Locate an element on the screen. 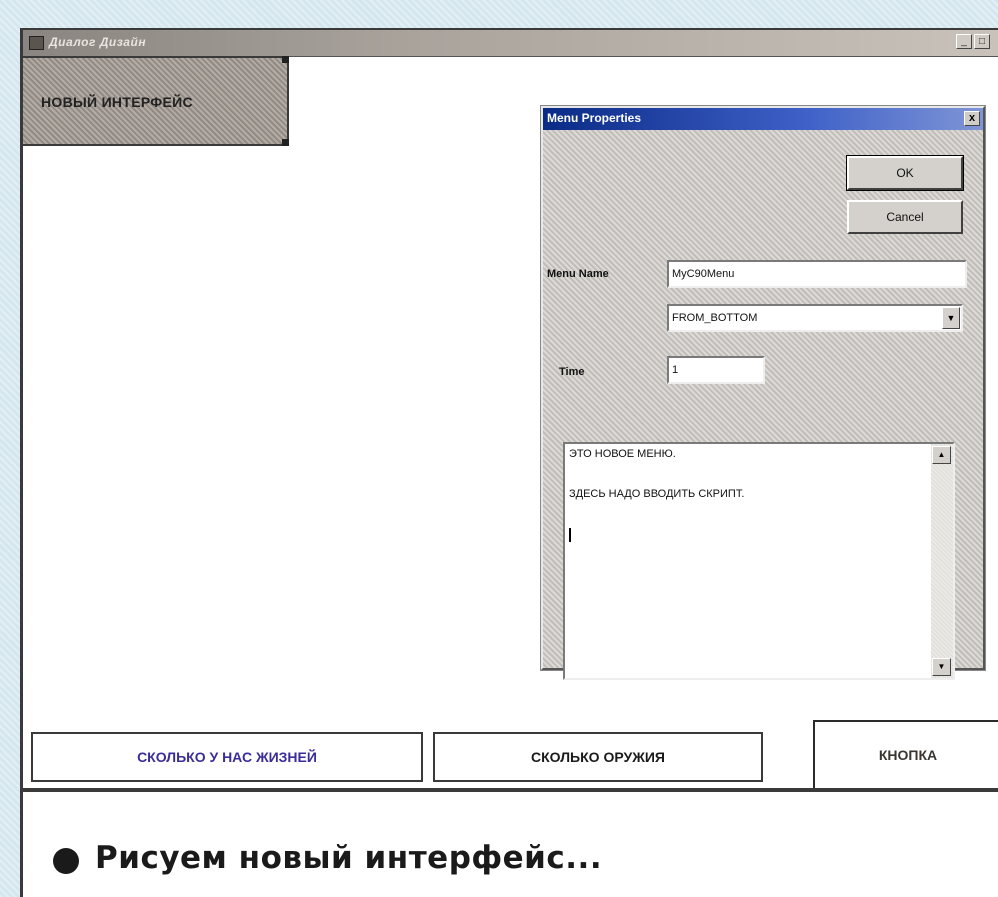 The height and width of the screenshot is (897, 998). divider is located at coordinates (510, 790).